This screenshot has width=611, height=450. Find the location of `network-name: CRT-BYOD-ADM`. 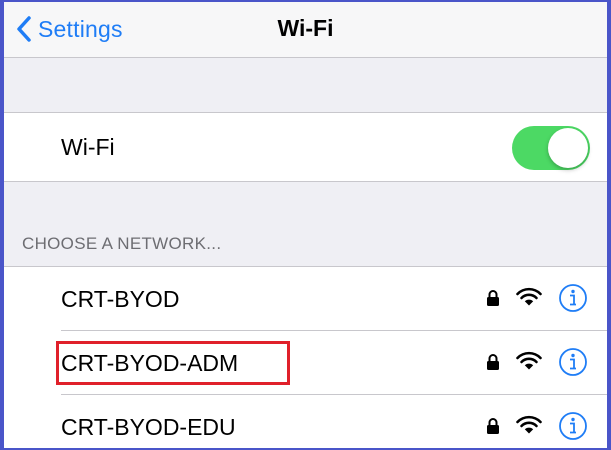

network-name: CRT-BYOD-ADM is located at coordinates (150, 363).